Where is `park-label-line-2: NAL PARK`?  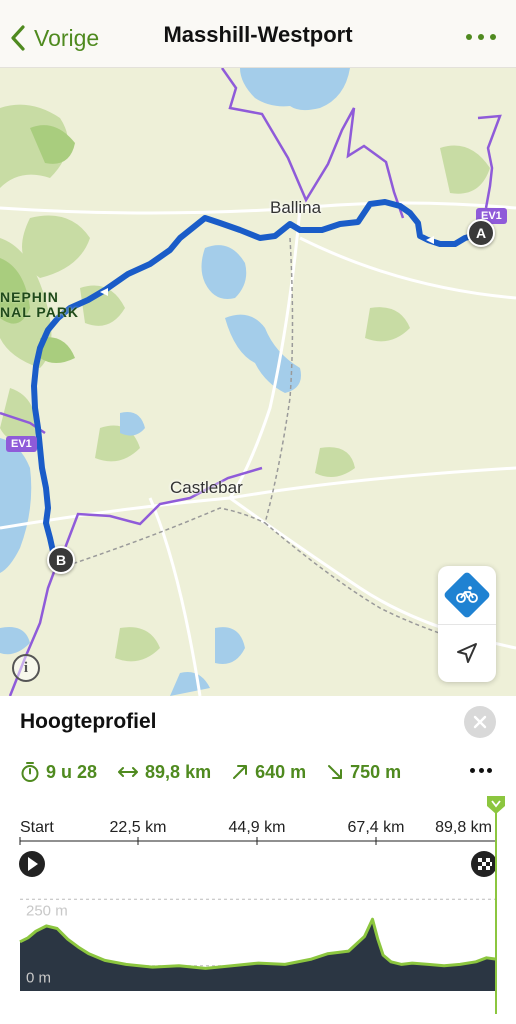 park-label-line-2: NAL PARK is located at coordinates (40, 312).